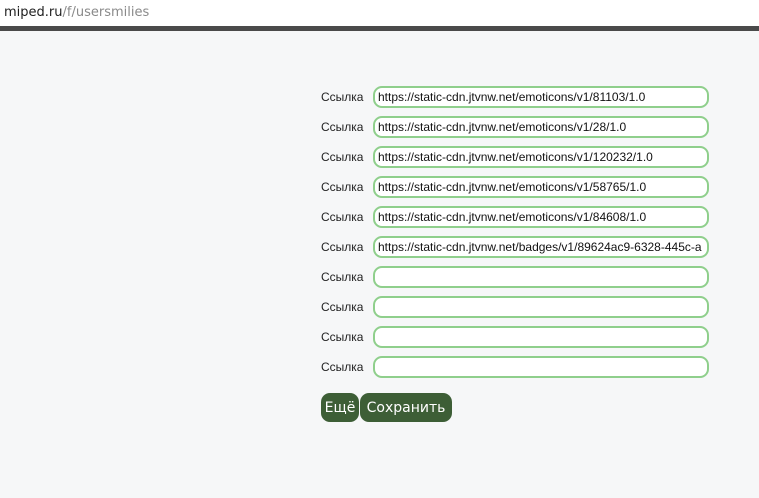  Describe the element at coordinates (379, 13) in the screenshot. I see `address-bar: miped.ru/f/usersmilies` at that location.